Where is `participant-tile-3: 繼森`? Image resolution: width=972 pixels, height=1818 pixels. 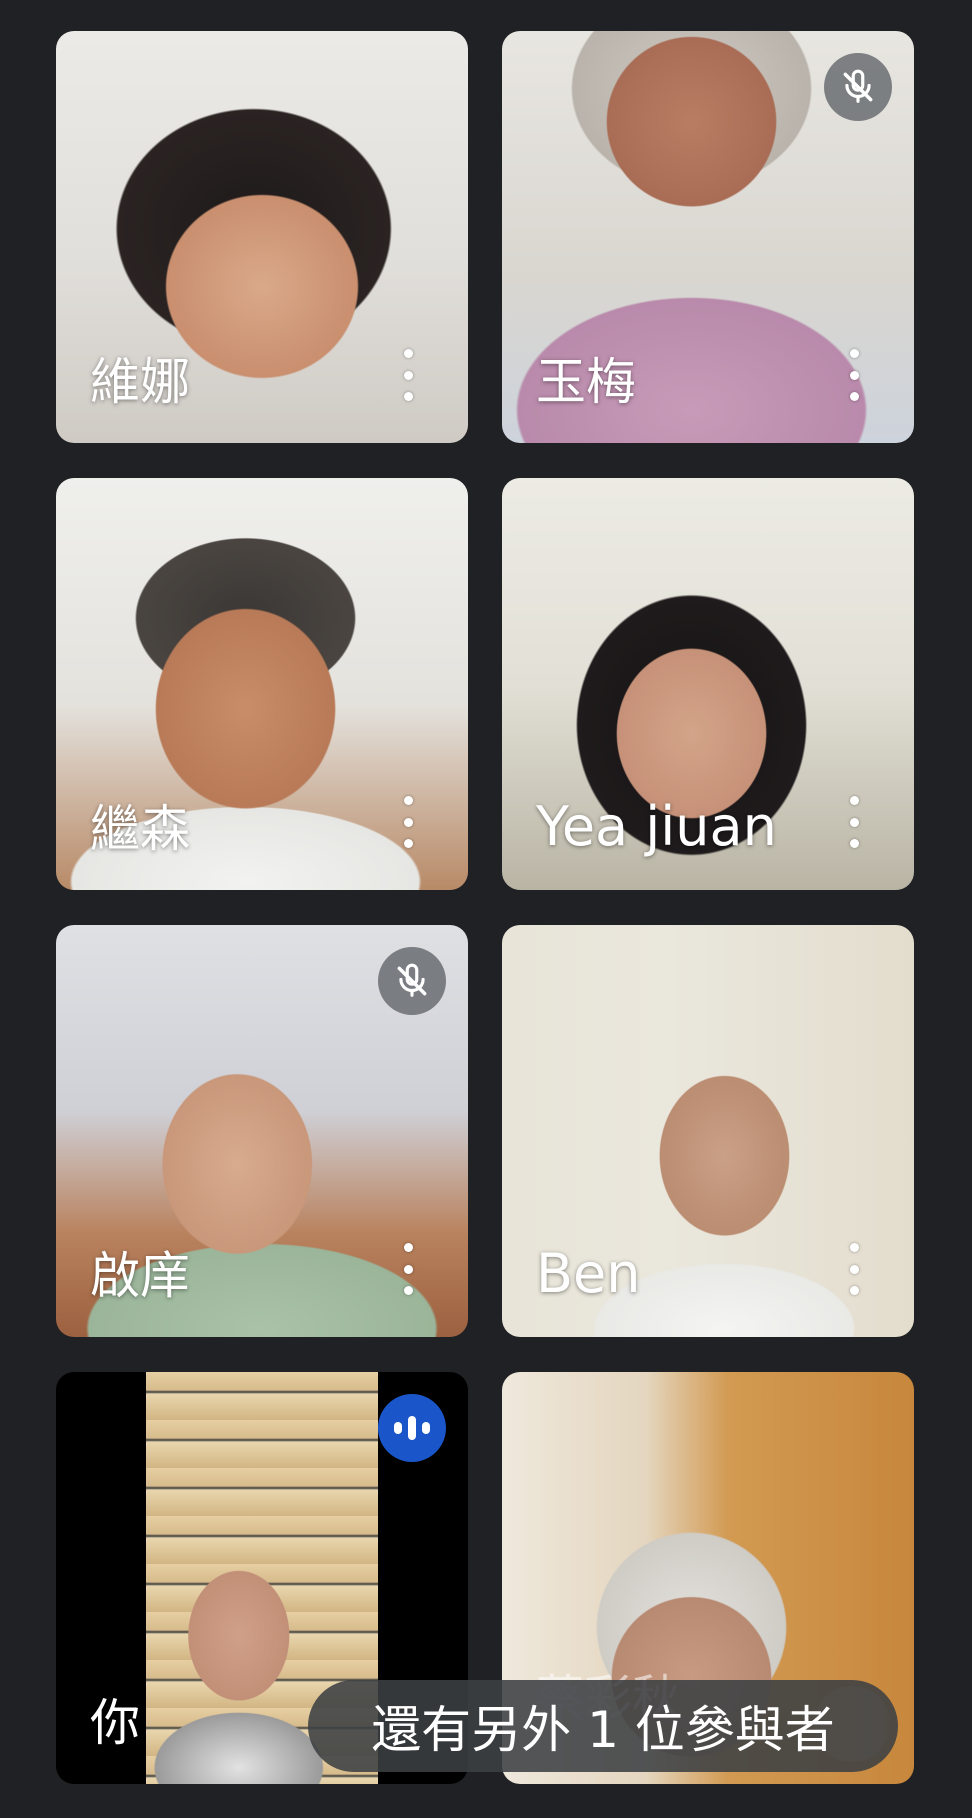
participant-tile-3: 繼森 is located at coordinates (262, 684).